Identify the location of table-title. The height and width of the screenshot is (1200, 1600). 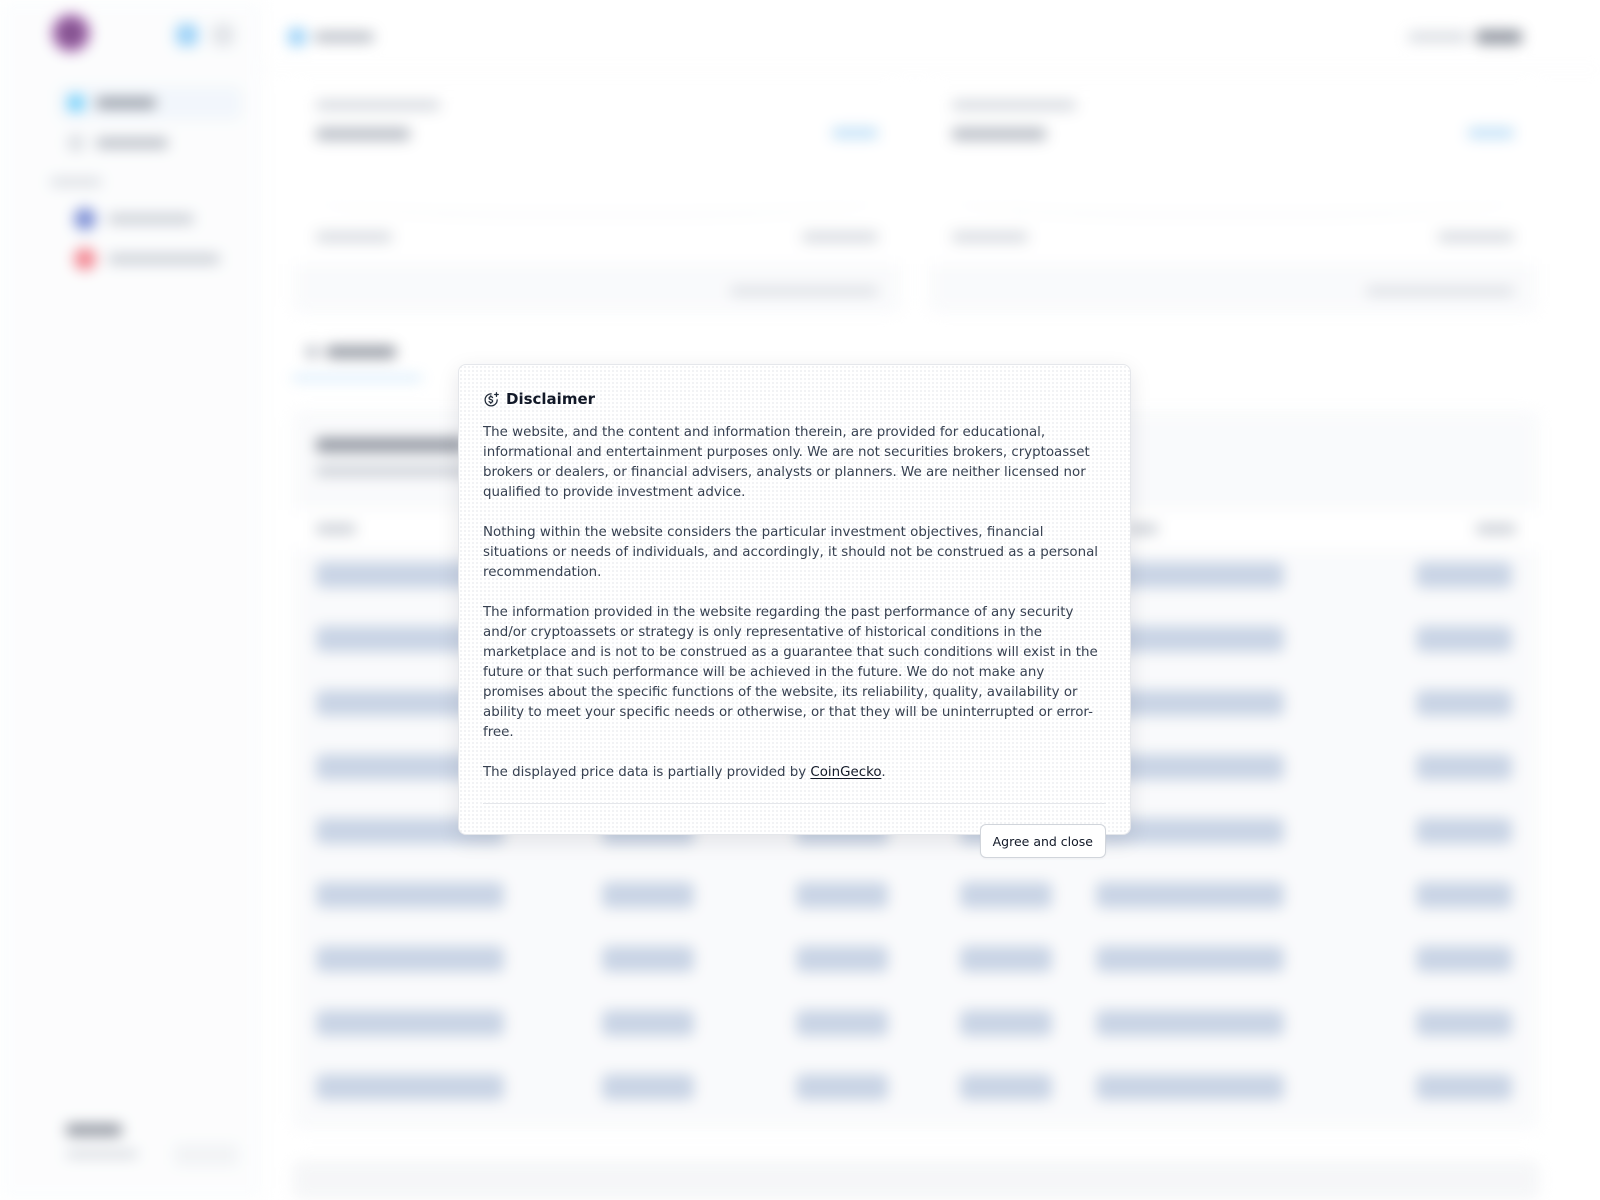
(391, 445).